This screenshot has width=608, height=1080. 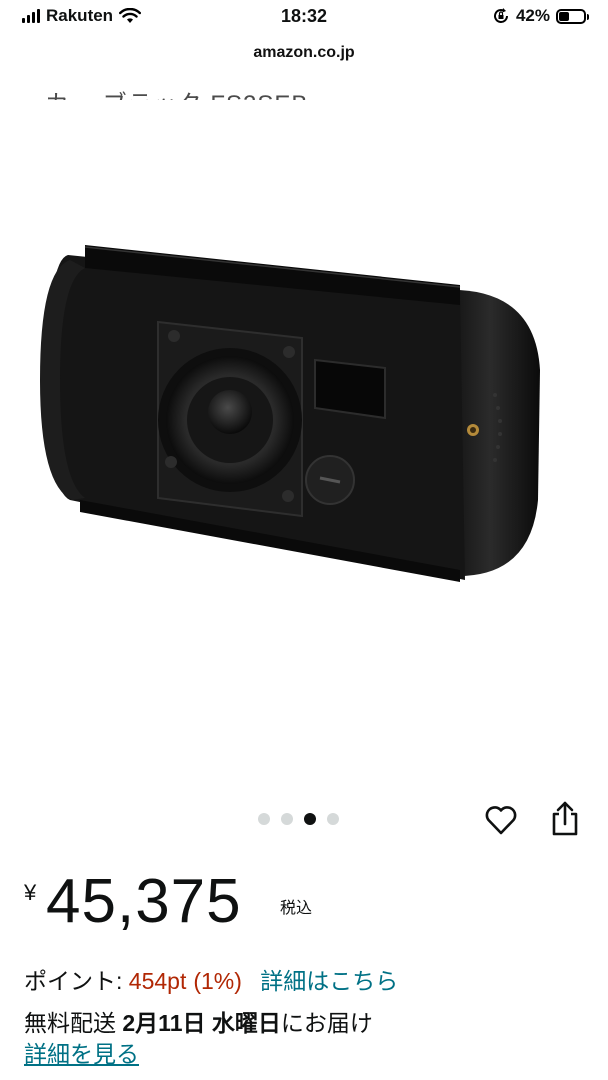 What do you see at coordinates (144, 901) in the screenshot?
I see `price-amount: 45,375` at bounding box center [144, 901].